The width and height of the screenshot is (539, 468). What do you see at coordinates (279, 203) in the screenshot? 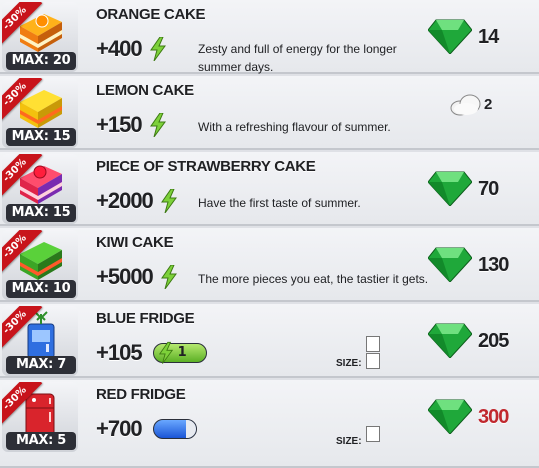
I see `item-description: Have the first taste of summer.` at bounding box center [279, 203].